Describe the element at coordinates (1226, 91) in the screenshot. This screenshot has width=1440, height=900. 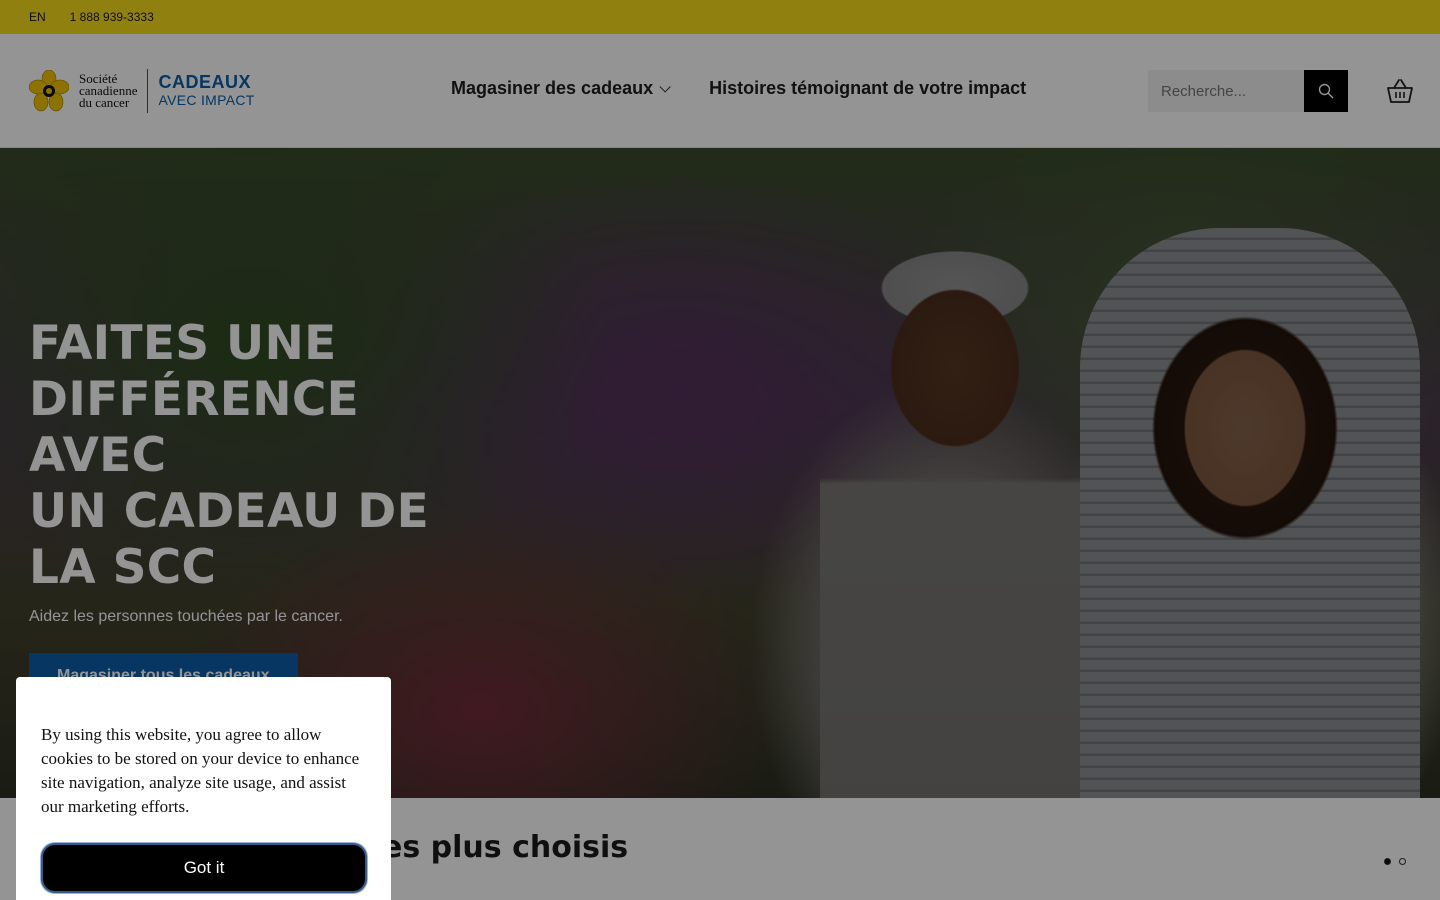
I see `search-input` at that location.